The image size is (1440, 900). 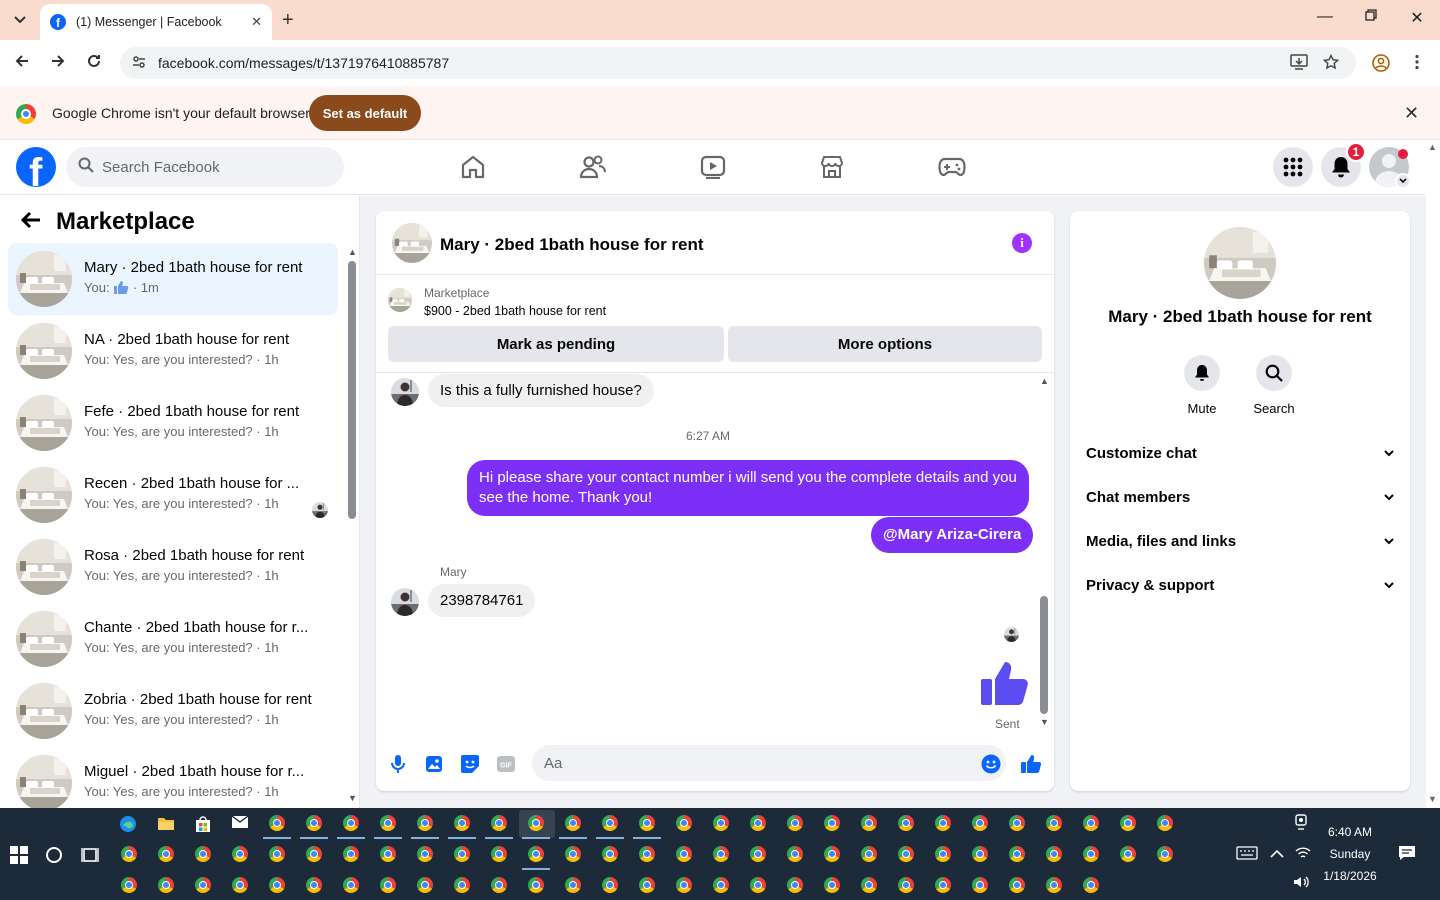 What do you see at coordinates (1202, 385) in the screenshot?
I see `mute-button: Mute` at bounding box center [1202, 385].